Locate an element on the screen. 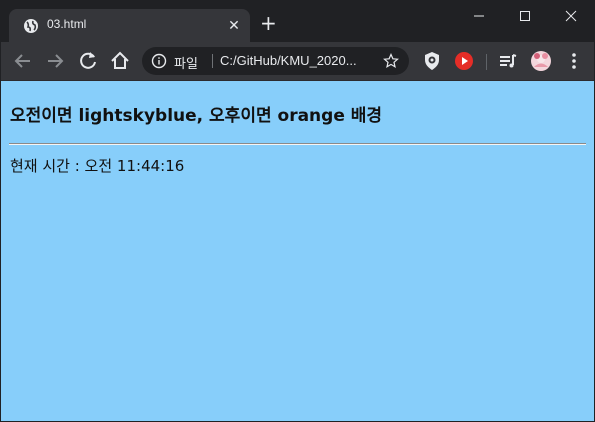  home-icon is located at coordinates (120, 61).